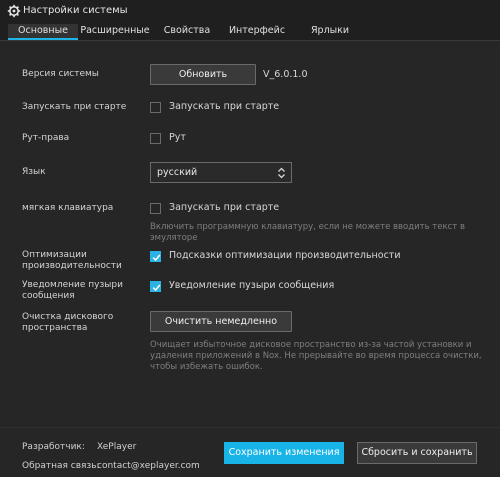 The image size is (500, 477). Describe the element at coordinates (74, 107) in the screenshot. I see `autostart-label: Запускать при старте` at that location.